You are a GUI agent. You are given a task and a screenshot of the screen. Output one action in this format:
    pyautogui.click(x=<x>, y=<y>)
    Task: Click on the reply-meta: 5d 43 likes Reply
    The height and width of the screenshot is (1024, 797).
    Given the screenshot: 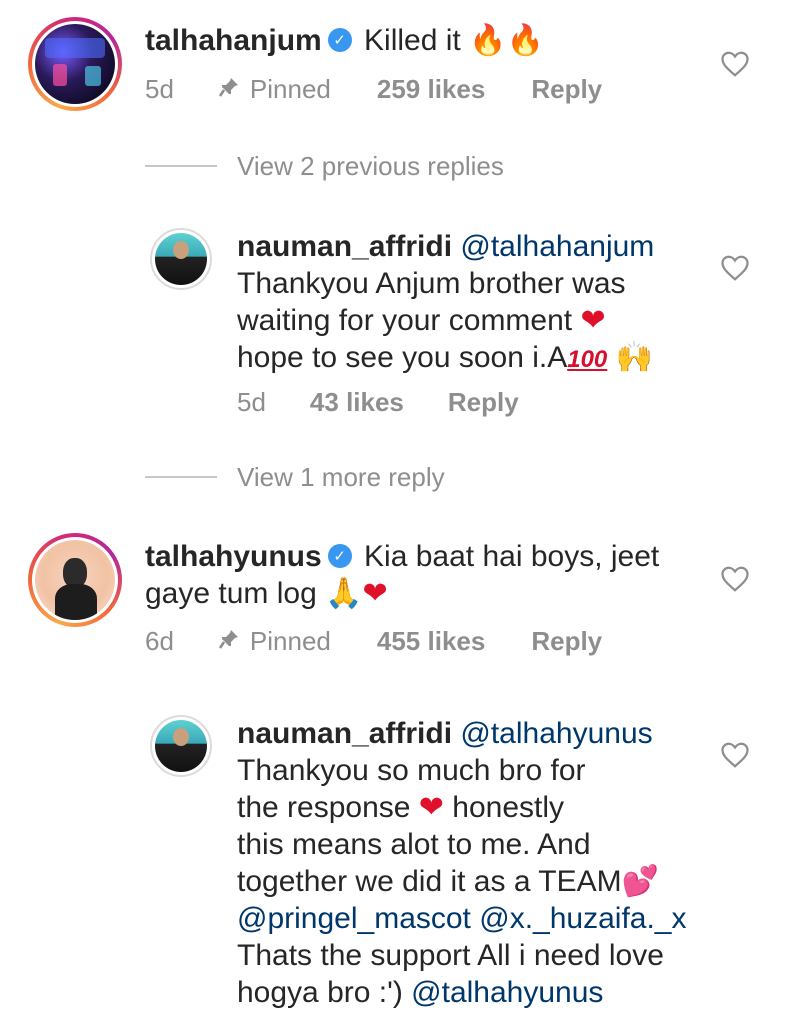 What is the action you would take?
    pyautogui.click(x=378, y=402)
    